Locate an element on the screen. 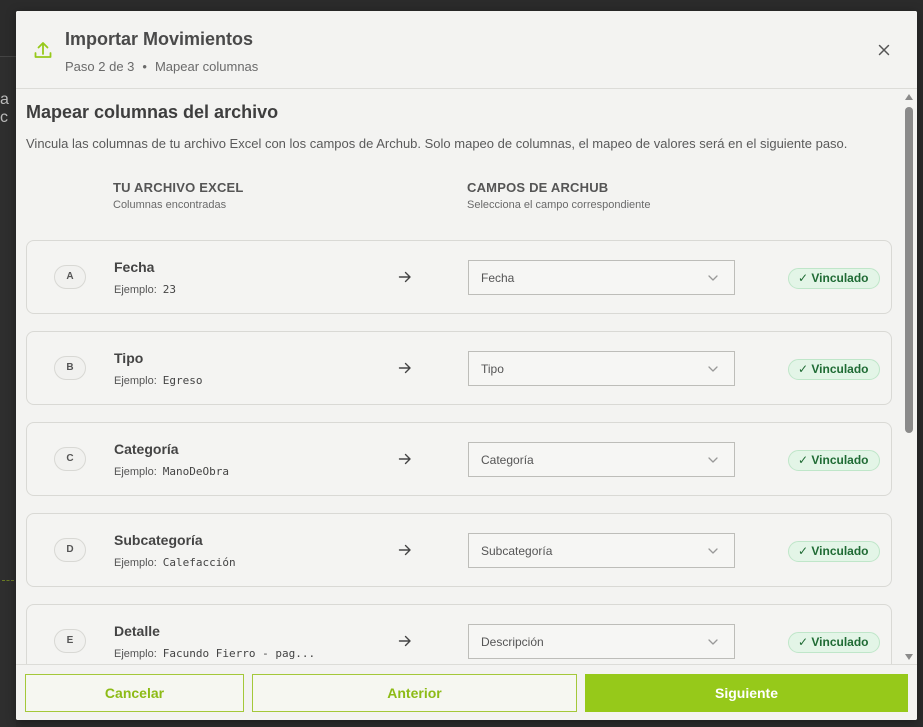  cancel-button: Cancelar is located at coordinates (134, 693).